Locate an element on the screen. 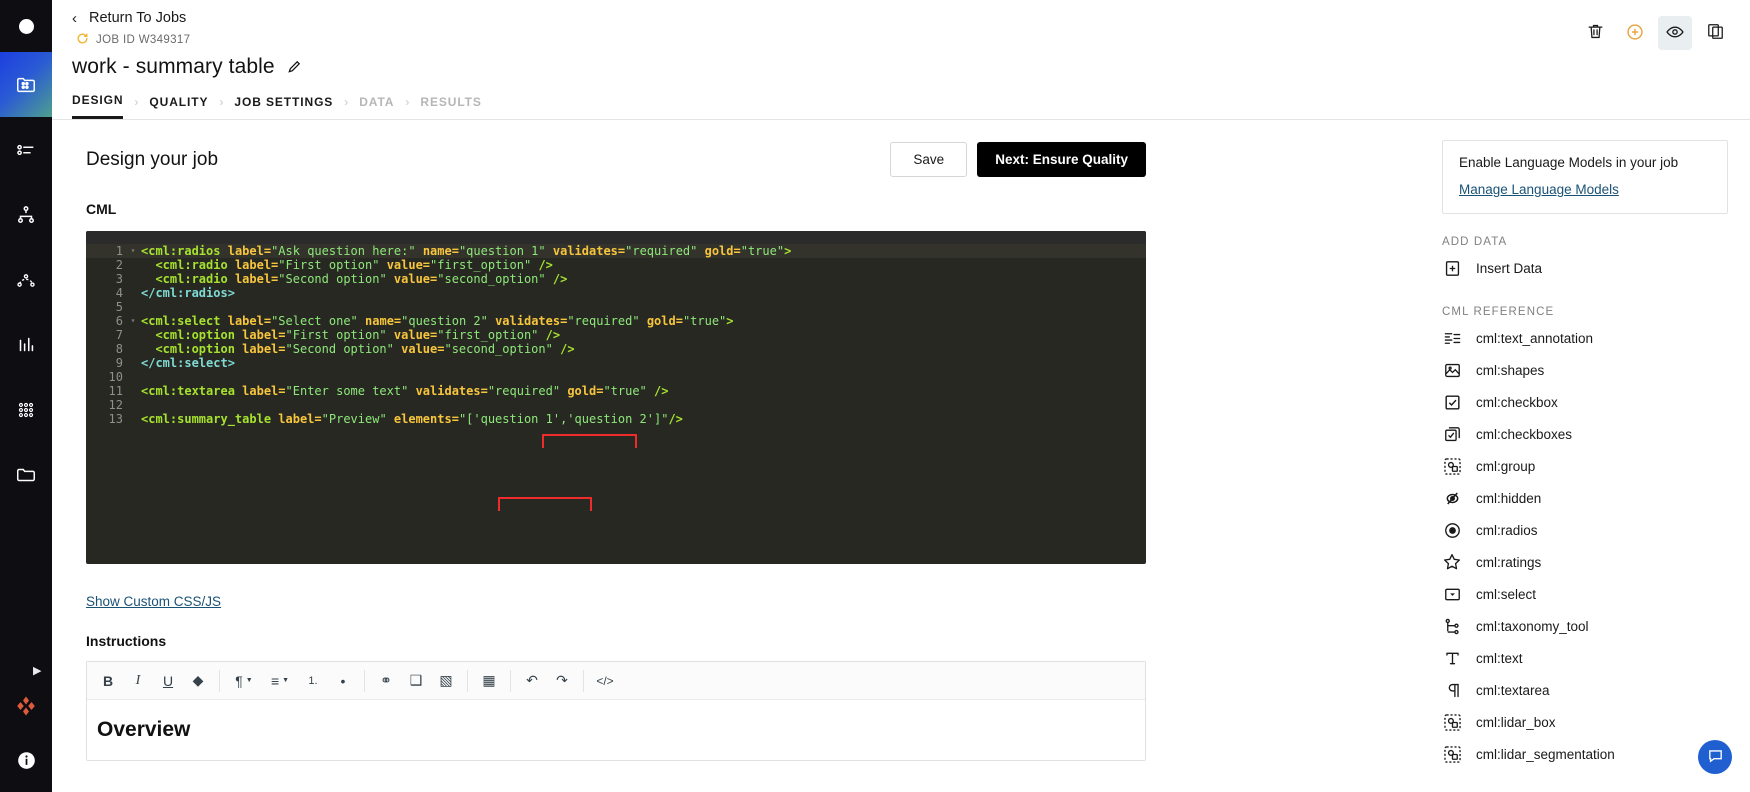 The image size is (1750, 792). duplicate-job-button is located at coordinates (1715, 33).